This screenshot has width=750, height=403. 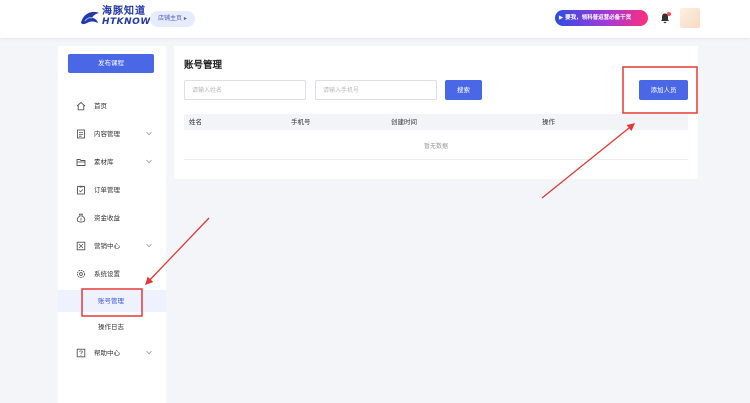 What do you see at coordinates (112, 327) in the screenshot?
I see `sidebar-subitem-operation-log: 操作日志` at bounding box center [112, 327].